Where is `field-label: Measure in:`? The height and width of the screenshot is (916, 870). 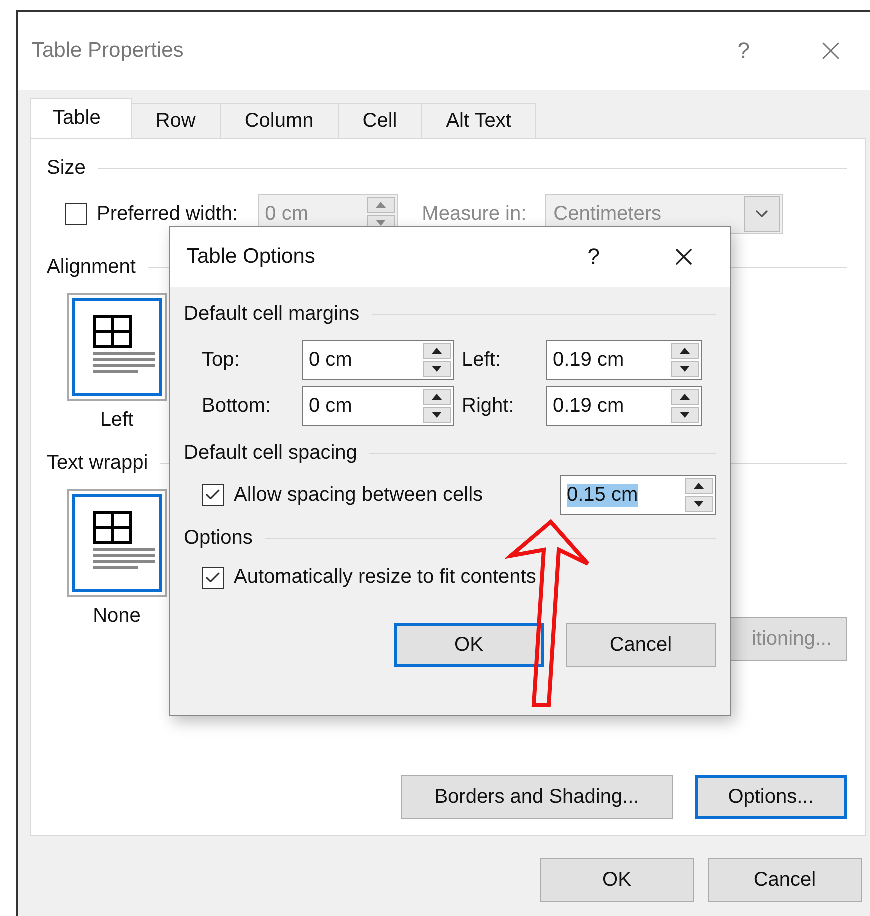 field-label: Measure in: is located at coordinates (474, 214).